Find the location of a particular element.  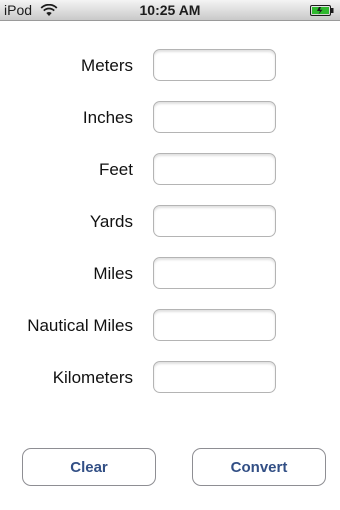

row-miles: Miles is located at coordinates (170, 274).